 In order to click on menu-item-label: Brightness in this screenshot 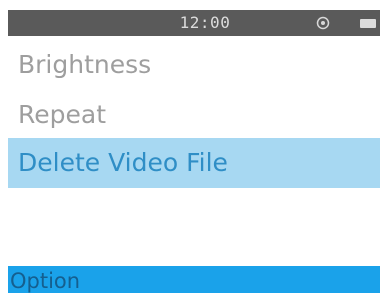, I will do `click(85, 64)`.